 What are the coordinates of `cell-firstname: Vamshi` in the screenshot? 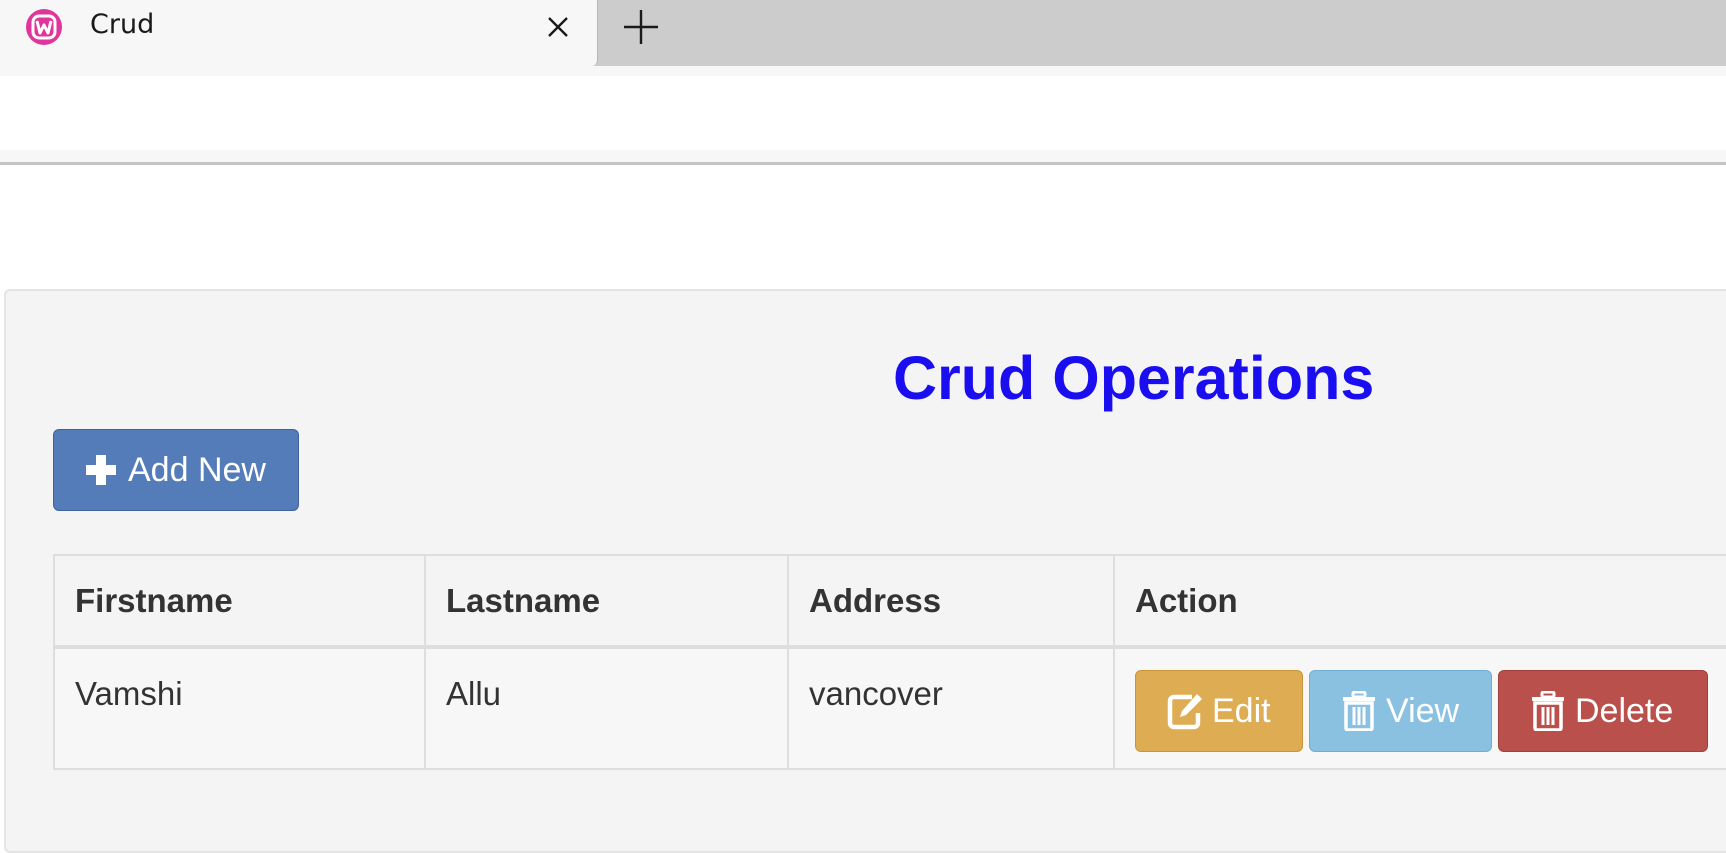 It's located at (239, 708).